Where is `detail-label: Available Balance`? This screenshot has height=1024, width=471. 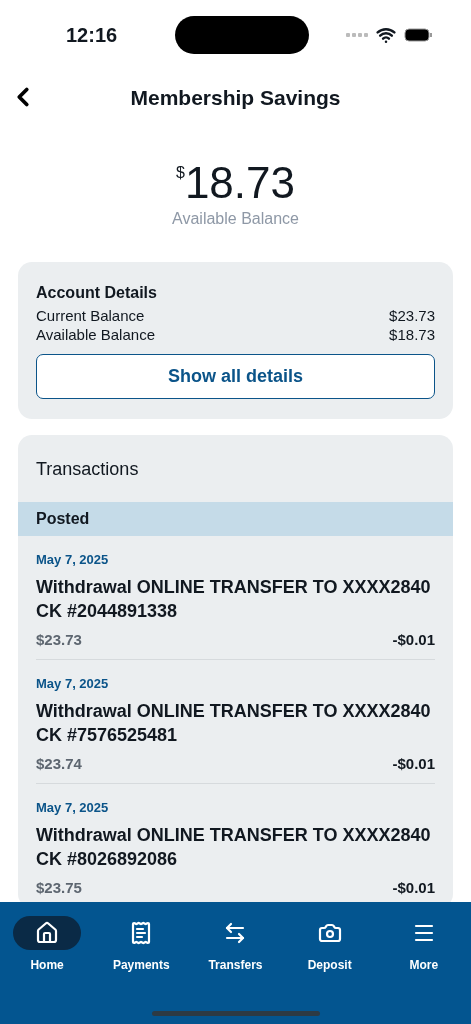
detail-label: Available Balance is located at coordinates (95, 334).